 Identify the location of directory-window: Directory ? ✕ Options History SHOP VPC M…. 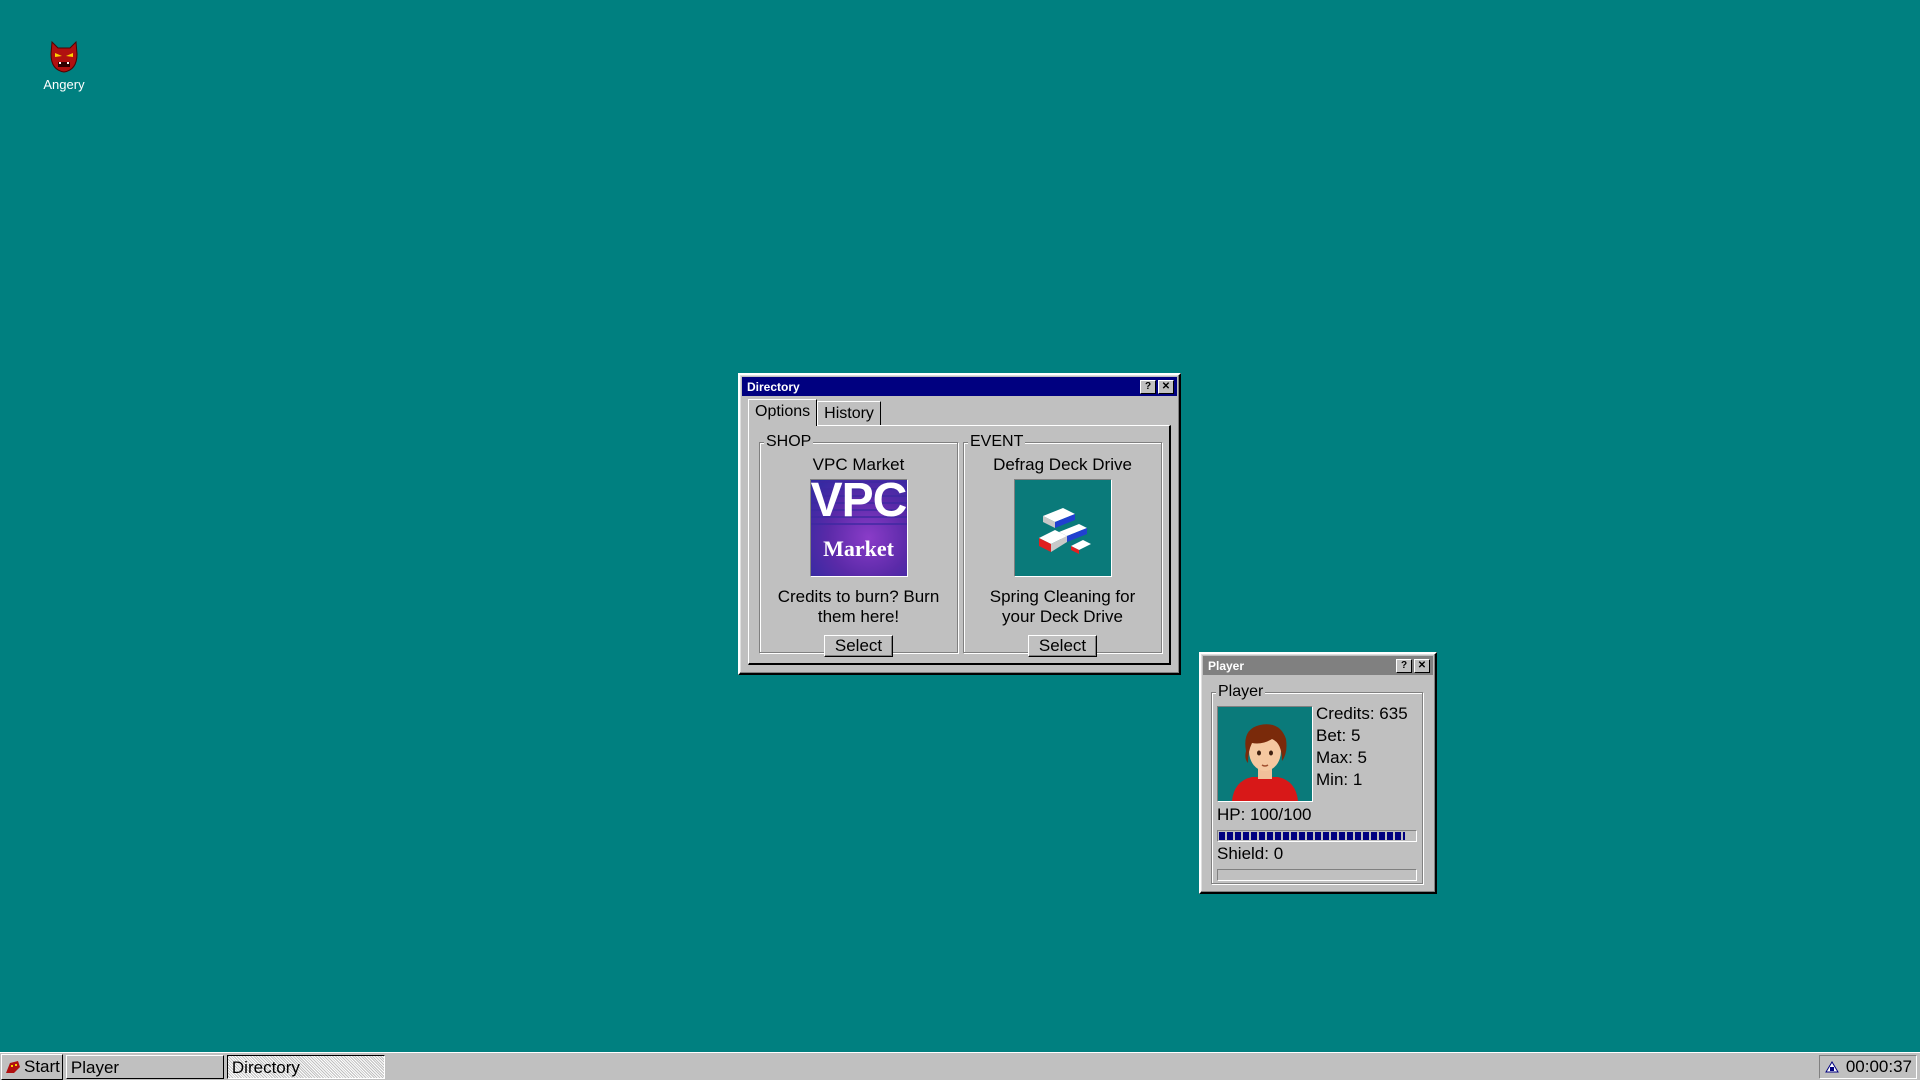
(959, 524).